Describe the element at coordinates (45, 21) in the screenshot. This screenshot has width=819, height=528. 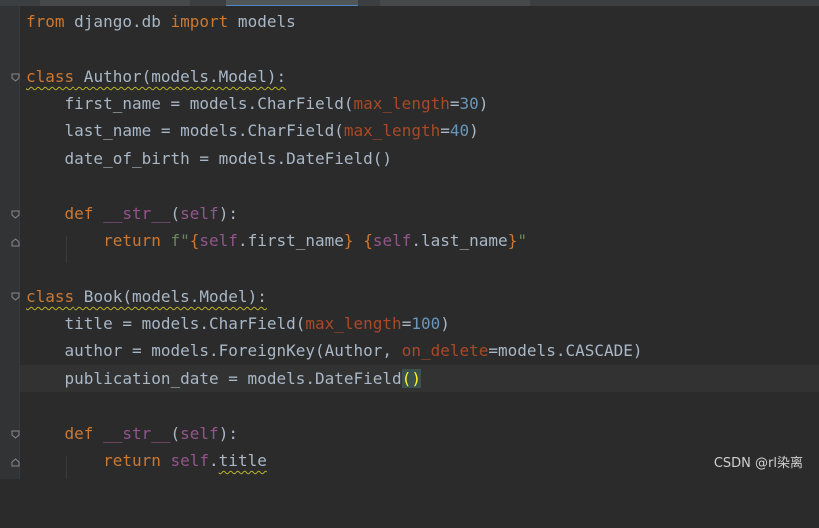
I see `keyword: from` at that location.